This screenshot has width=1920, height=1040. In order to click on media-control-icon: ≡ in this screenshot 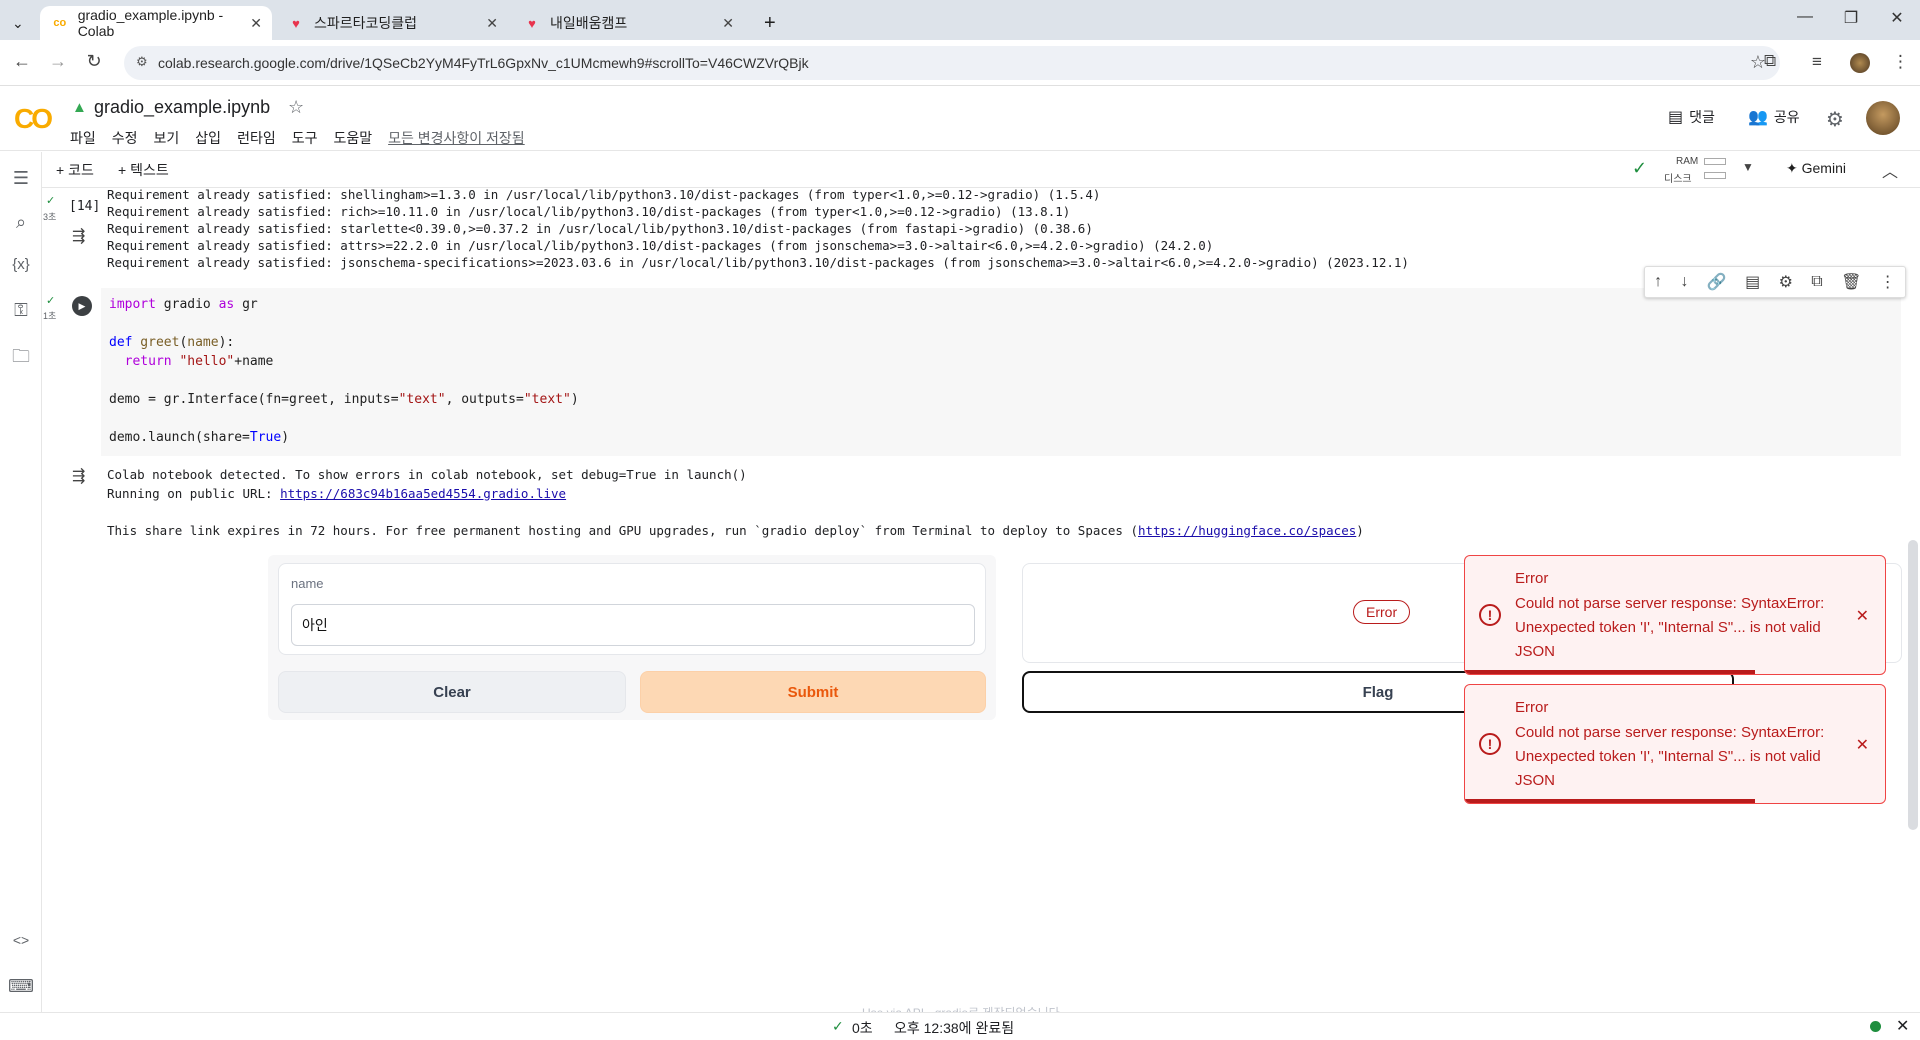, I will do `click(1817, 62)`.